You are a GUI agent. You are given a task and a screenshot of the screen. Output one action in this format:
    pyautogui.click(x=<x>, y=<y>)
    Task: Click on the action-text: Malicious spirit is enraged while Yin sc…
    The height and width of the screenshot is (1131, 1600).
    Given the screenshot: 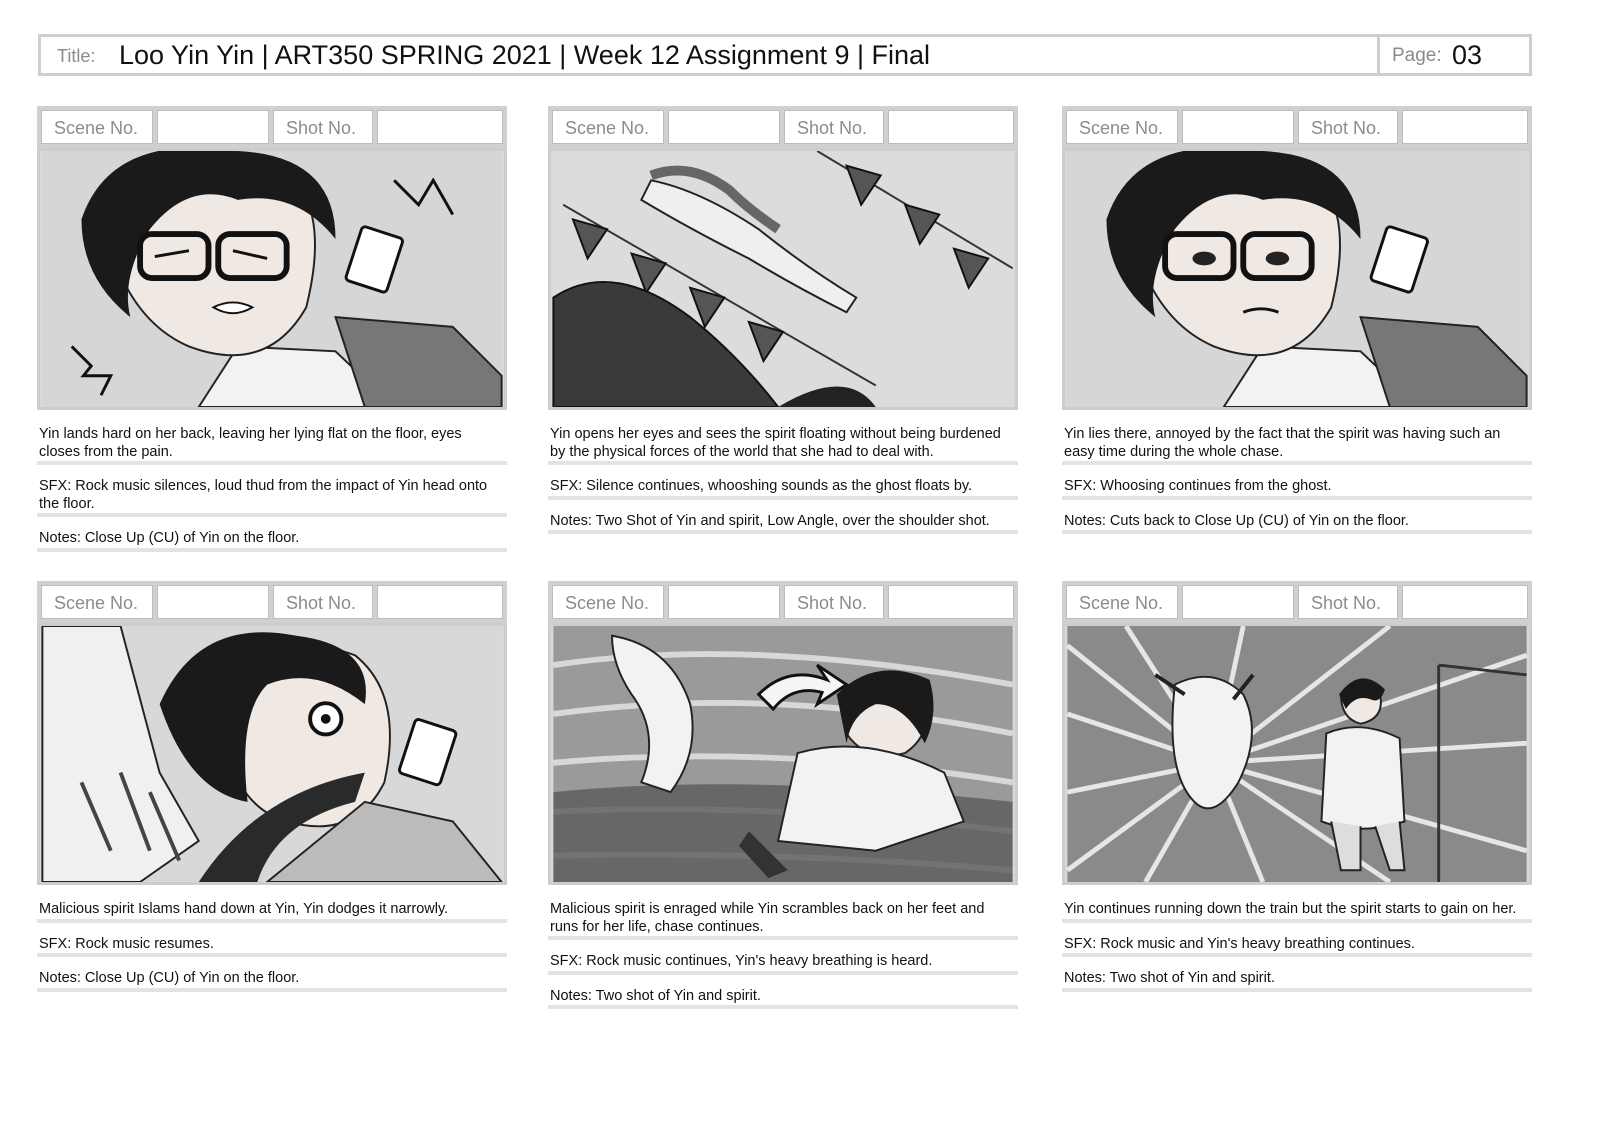 What is the action you would take?
    pyautogui.click(x=783, y=920)
    